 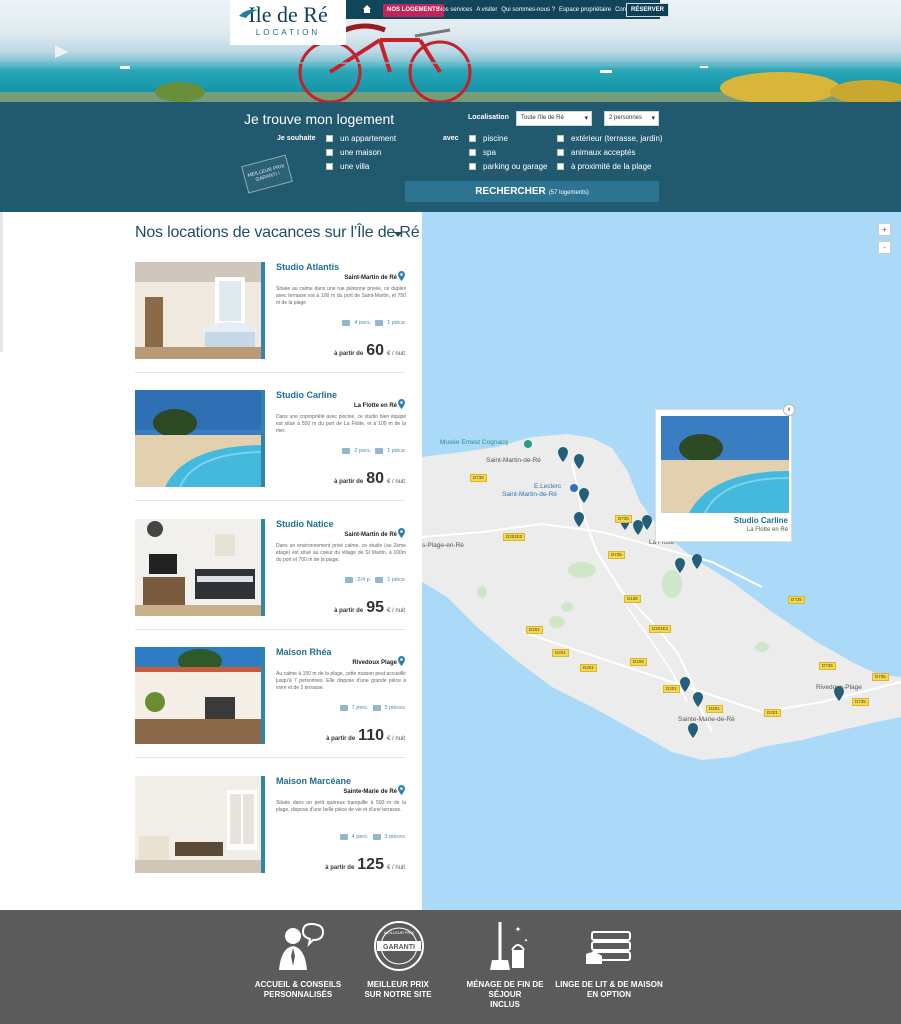 What do you see at coordinates (532, 191) in the screenshot?
I see `search-button: RECHERCHER (57 logements)` at bounding box center [532, 191].